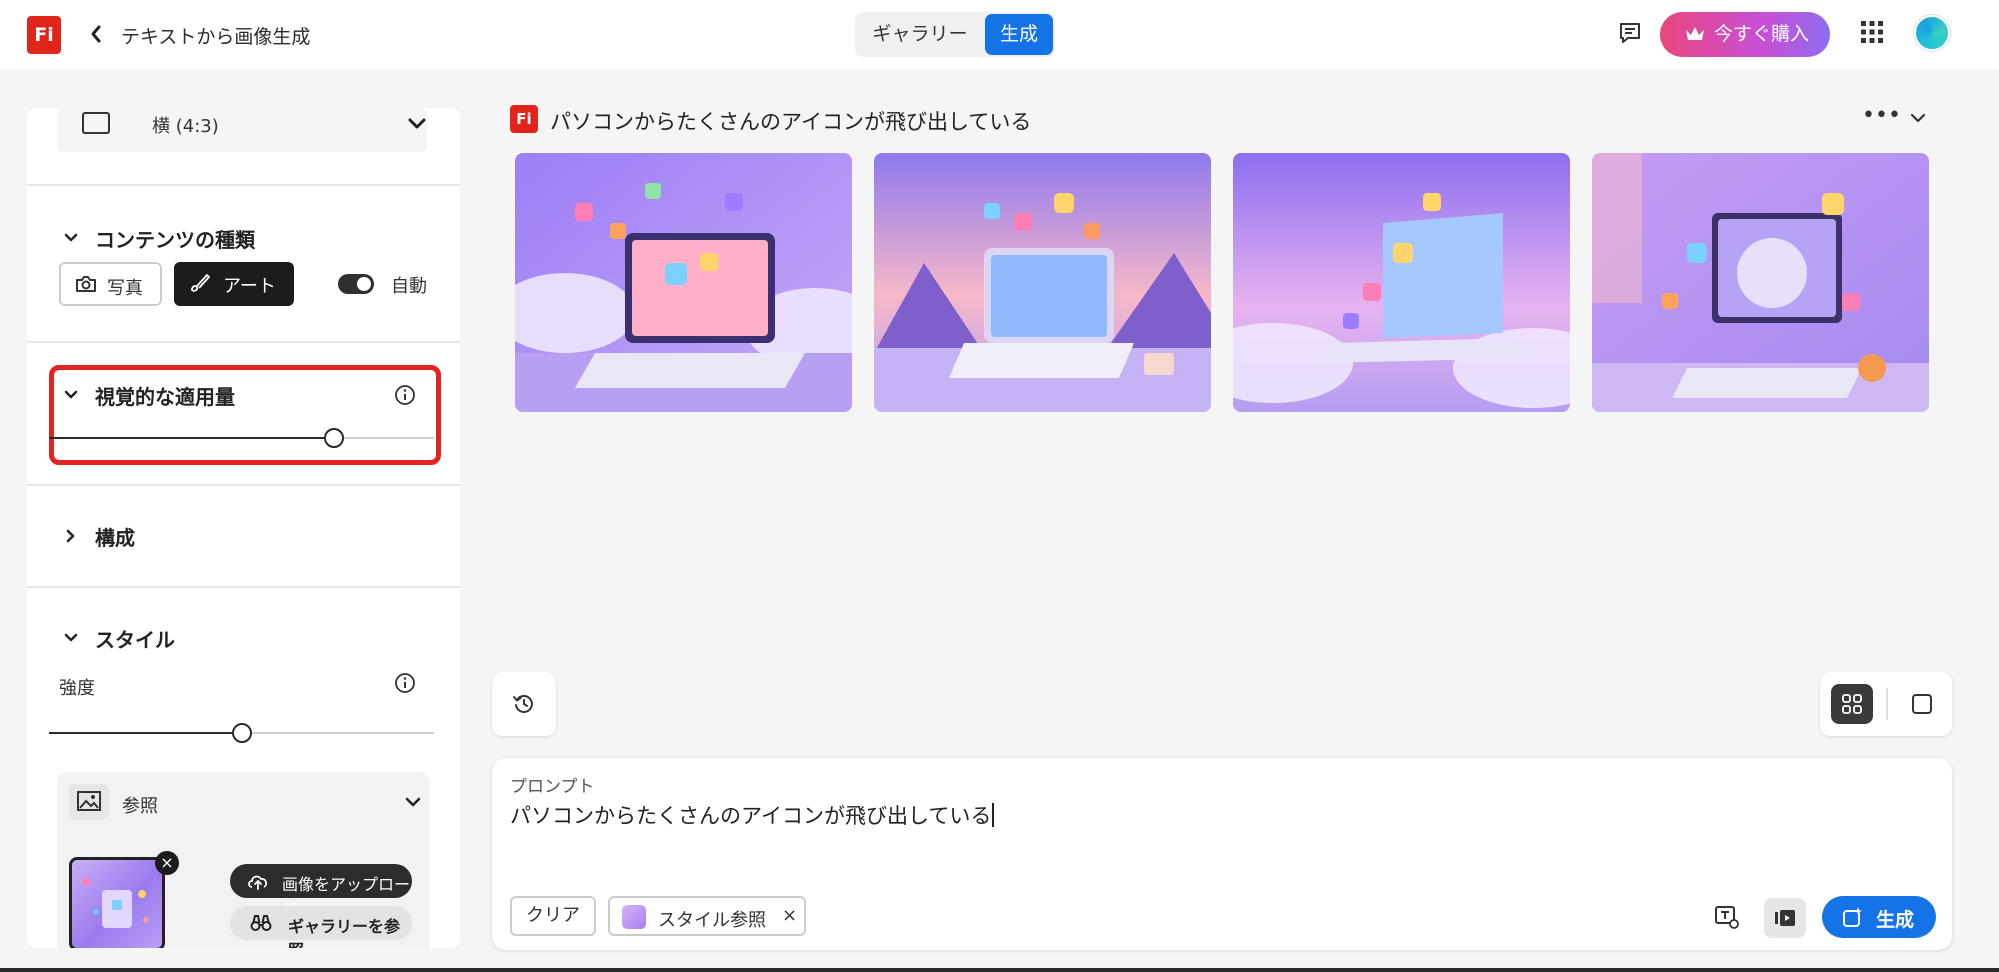 This screenshot has width=1999, height=972. I want to click on aspect-ratio-label: 横 (4:3), so click(185, 126).